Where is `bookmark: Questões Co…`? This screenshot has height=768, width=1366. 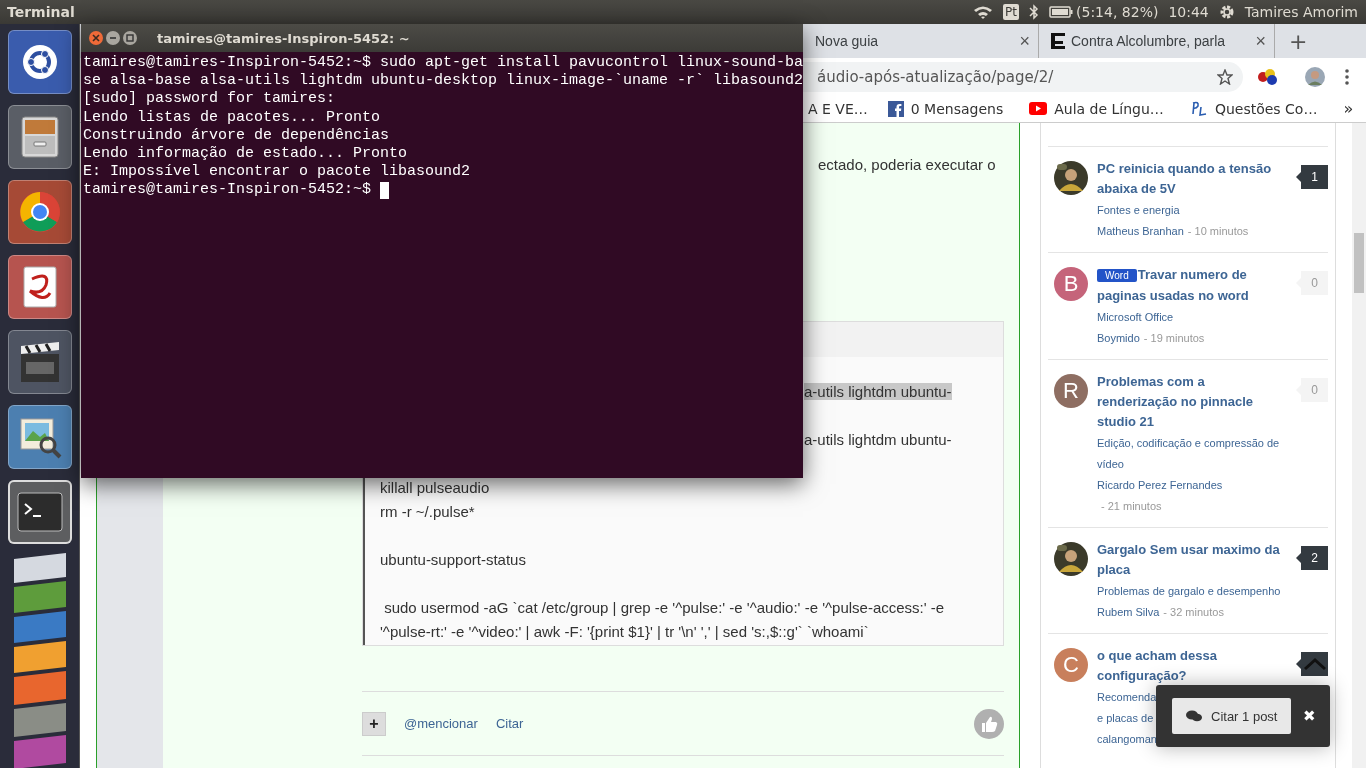
bookmark: Questões Co… is located at coordinates (1253, 108).